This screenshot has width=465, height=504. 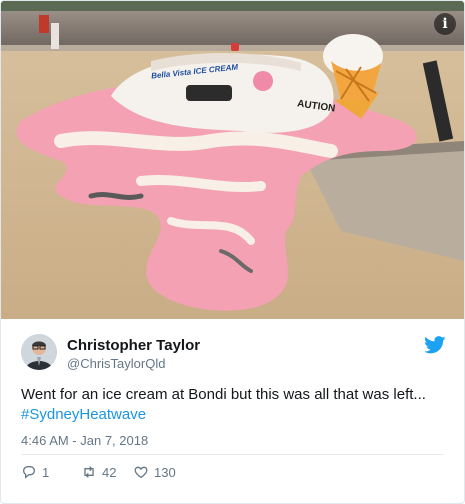 What do you see at coordinates (233, 354) in the screenshot?
I see `tweet-author: Christopher Taylor @ChrisTaylorQld` at bounding box center [233, 354].